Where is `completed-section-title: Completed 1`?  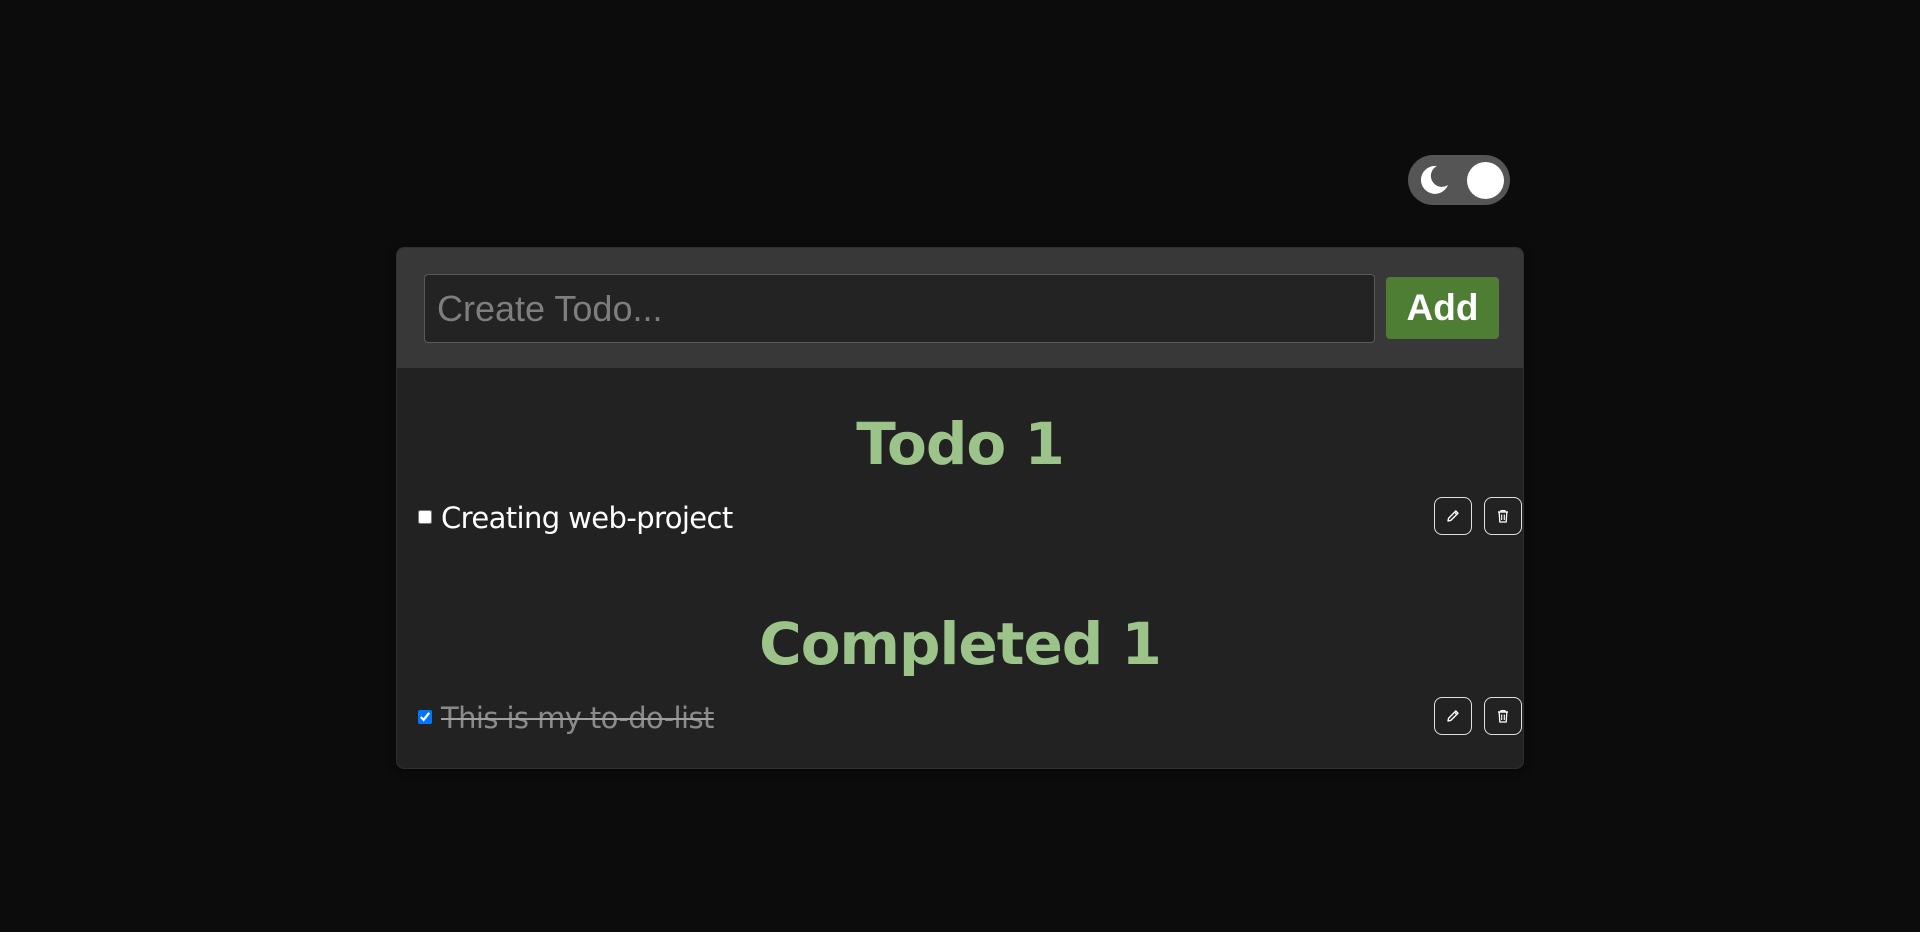
completed-section-title: Completed 1 is located at coordinates (960, 644).